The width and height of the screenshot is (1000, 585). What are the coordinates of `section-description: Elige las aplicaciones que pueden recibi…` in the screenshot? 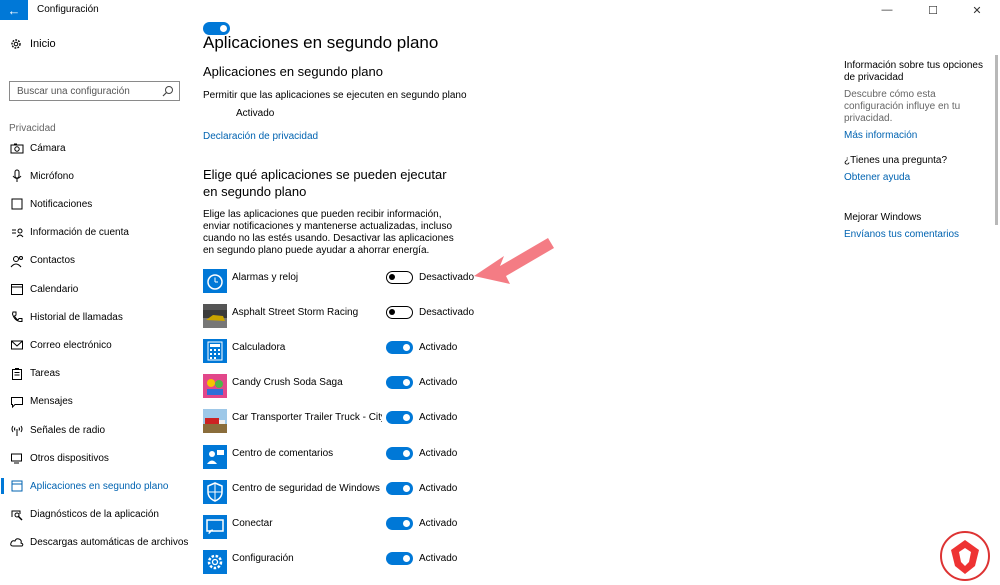 It's located at (328, 232).